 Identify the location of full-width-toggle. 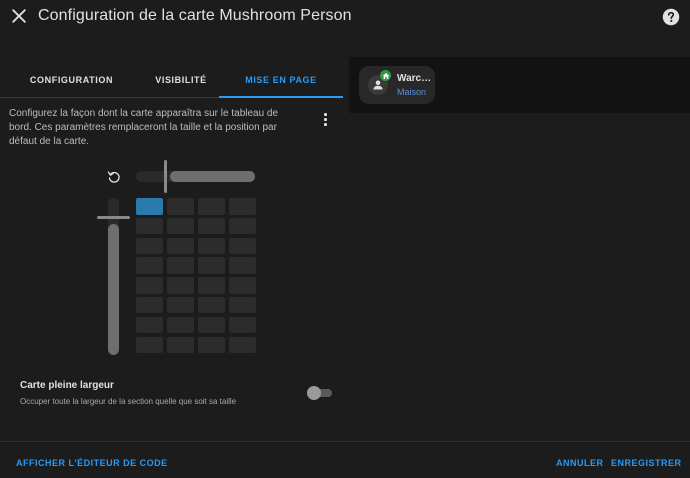
(319, 393).